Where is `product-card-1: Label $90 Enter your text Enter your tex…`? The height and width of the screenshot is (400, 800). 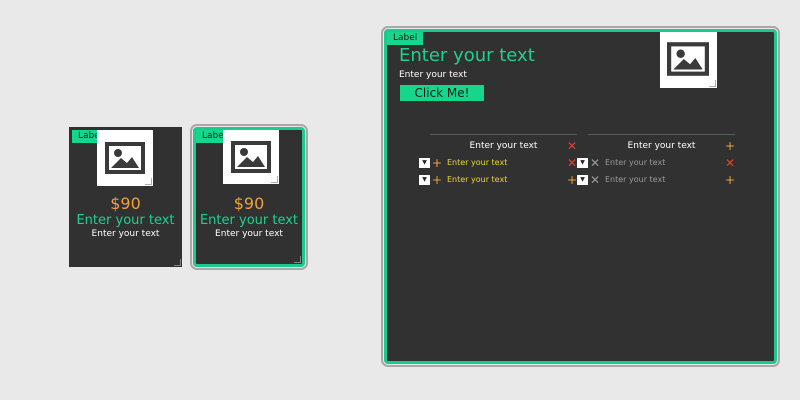
product-card-1: Label $90 Enter your text Enter your tex… is located at coordinates (125, 197).